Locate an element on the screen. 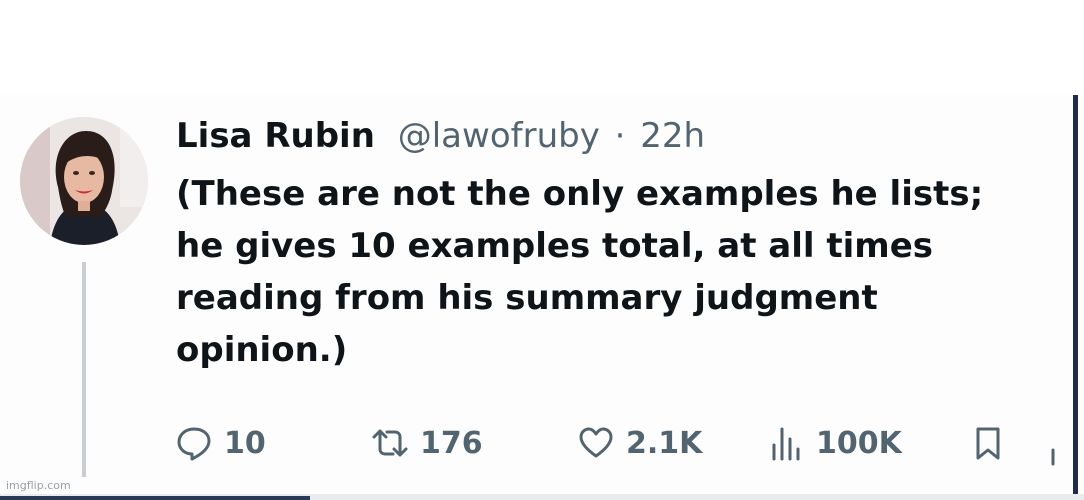 The height and width of the screenshot is (500, 1084). reply-button: 10 is located at coordinates (221, 443).